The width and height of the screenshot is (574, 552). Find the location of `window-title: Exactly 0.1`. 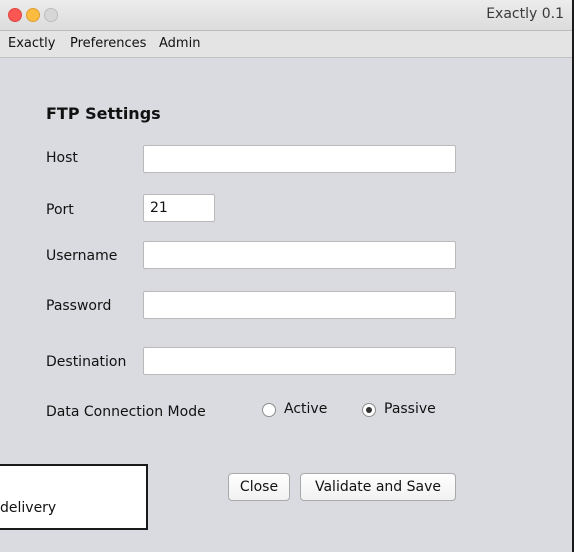

window-title: Exactly 0.1 is located at coordinates (525, 14).